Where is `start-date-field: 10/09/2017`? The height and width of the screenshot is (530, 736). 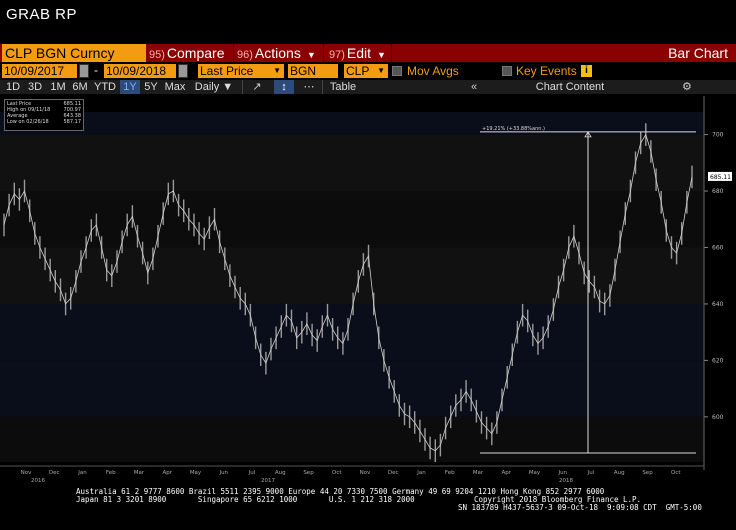
start-date-field: 10/09/2017 is located at coordinates (39, 71).